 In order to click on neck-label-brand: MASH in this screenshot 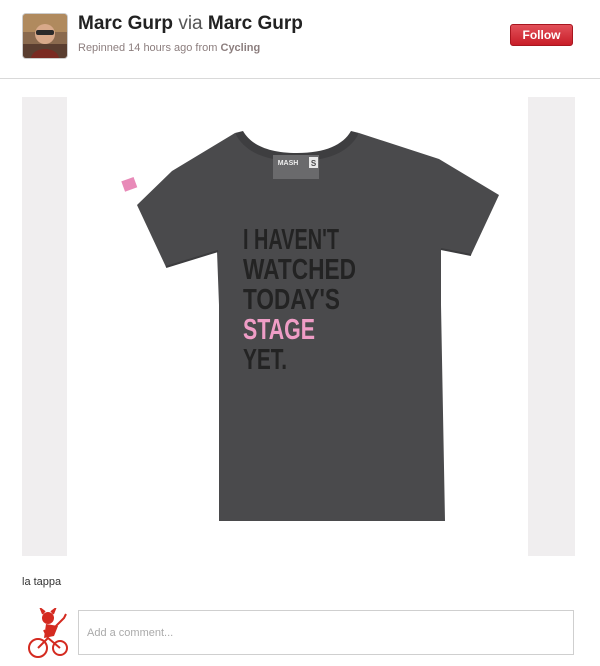, I will do `click(288, 163)`.